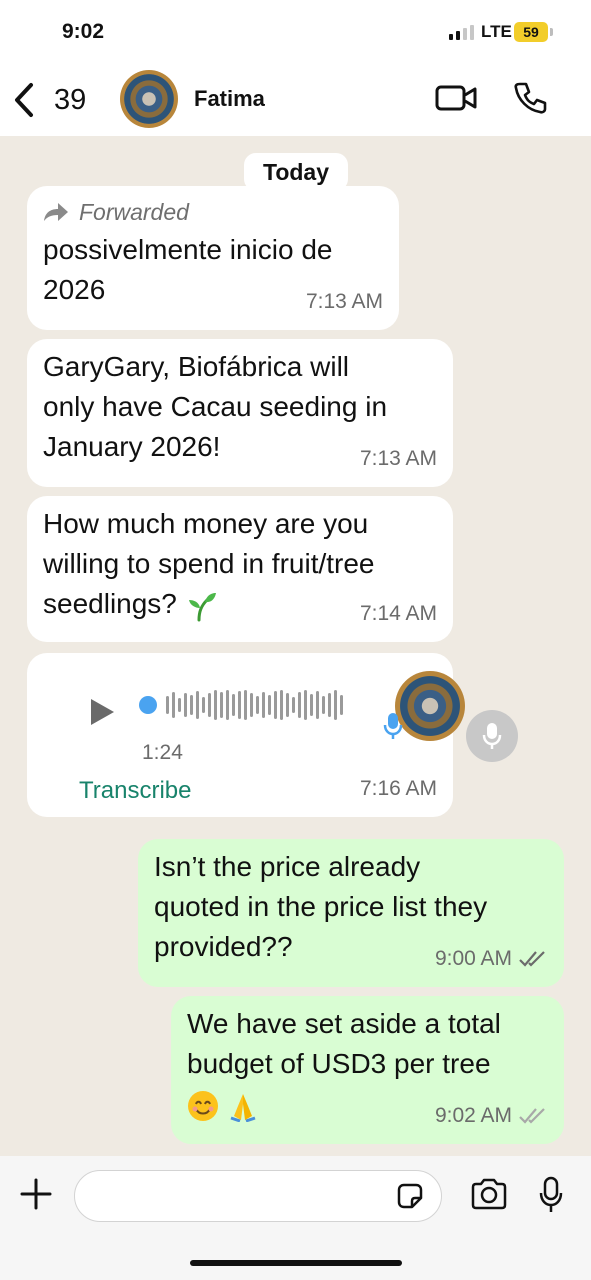  What do you see at coordinates (70, 99) in the screenshot?
I see `unread-count: 39` at bounding box center [70, 99].